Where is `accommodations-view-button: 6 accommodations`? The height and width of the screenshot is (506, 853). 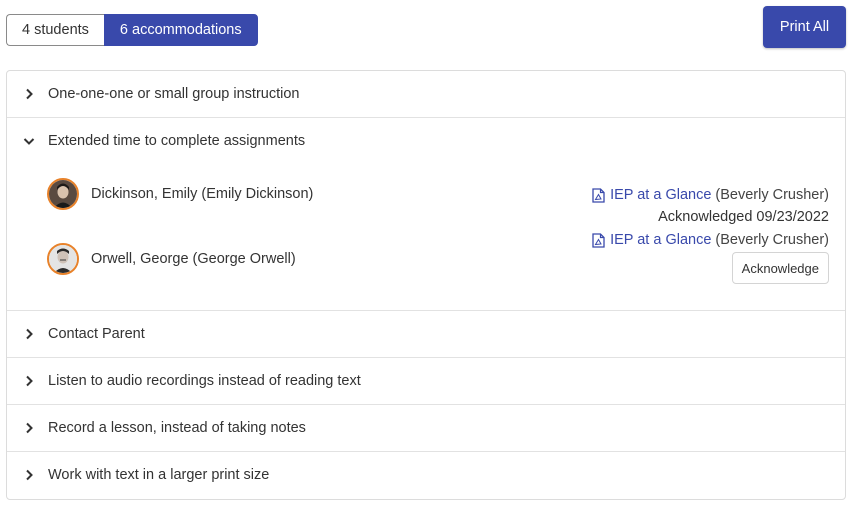
accommodations-view-button: 6 accommodations is located at coordinates (180, 30).